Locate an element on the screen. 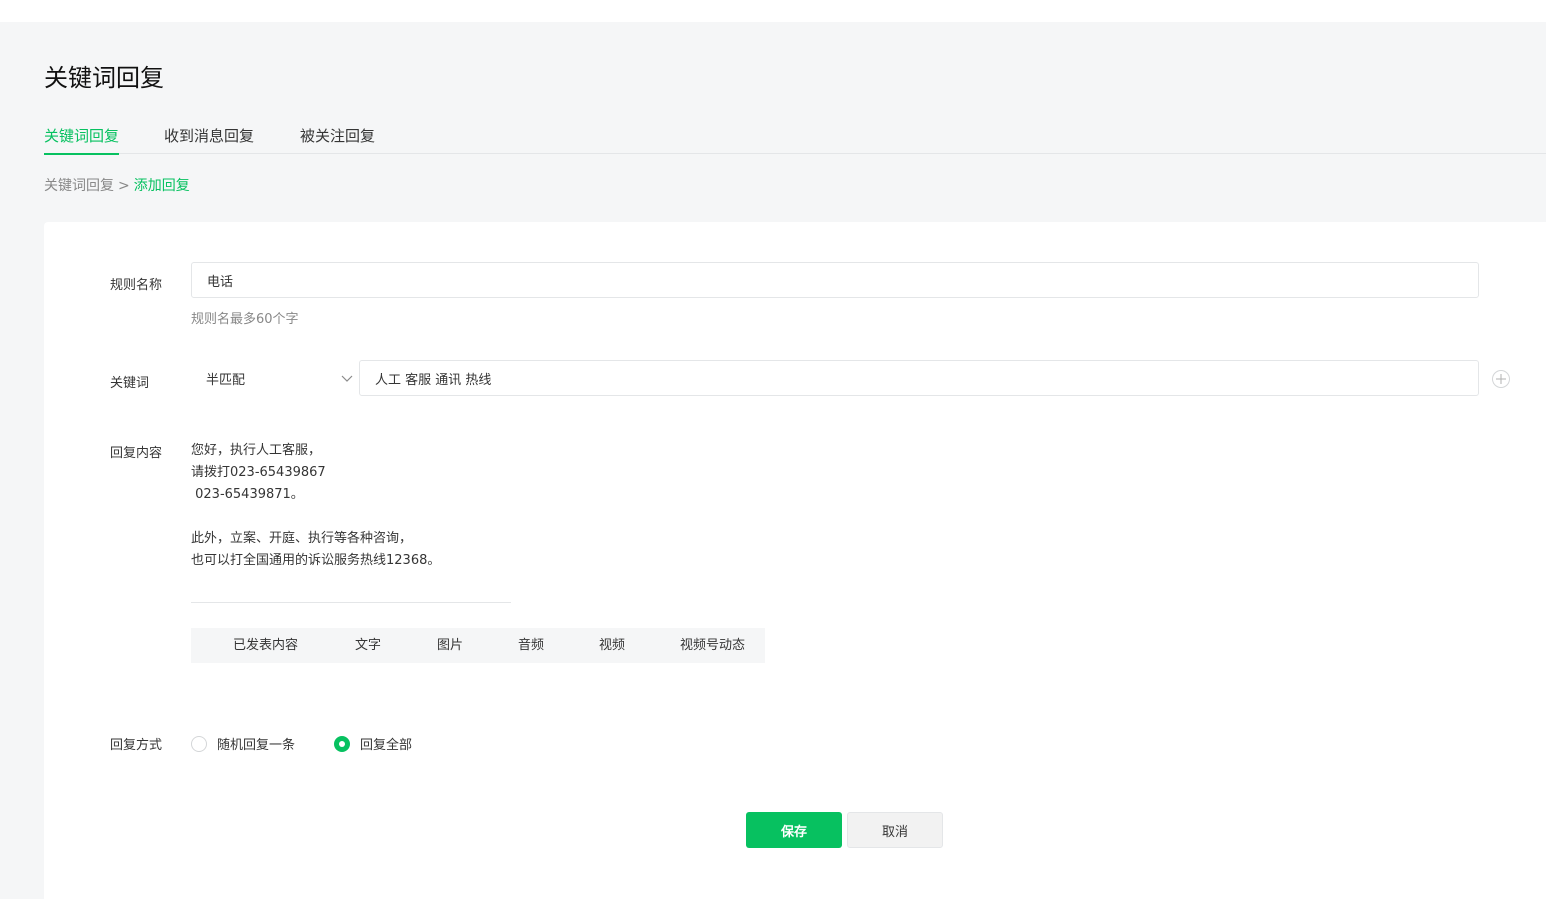 Image resolution: width=1546 pixels, height=899 pixels. save-button: 保存 is located at coordinates (794, 830).